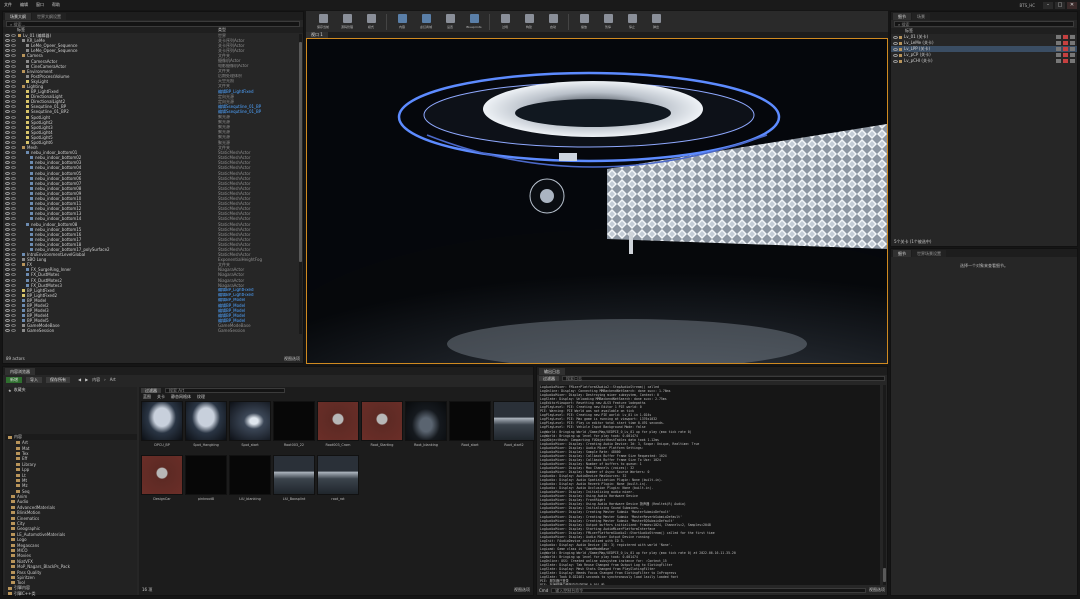 The image size is (1080, 599). Describe the element at coordinates (71, 390) in the screenshot. I see `collections-row: ★ 收藏夹` at that location.